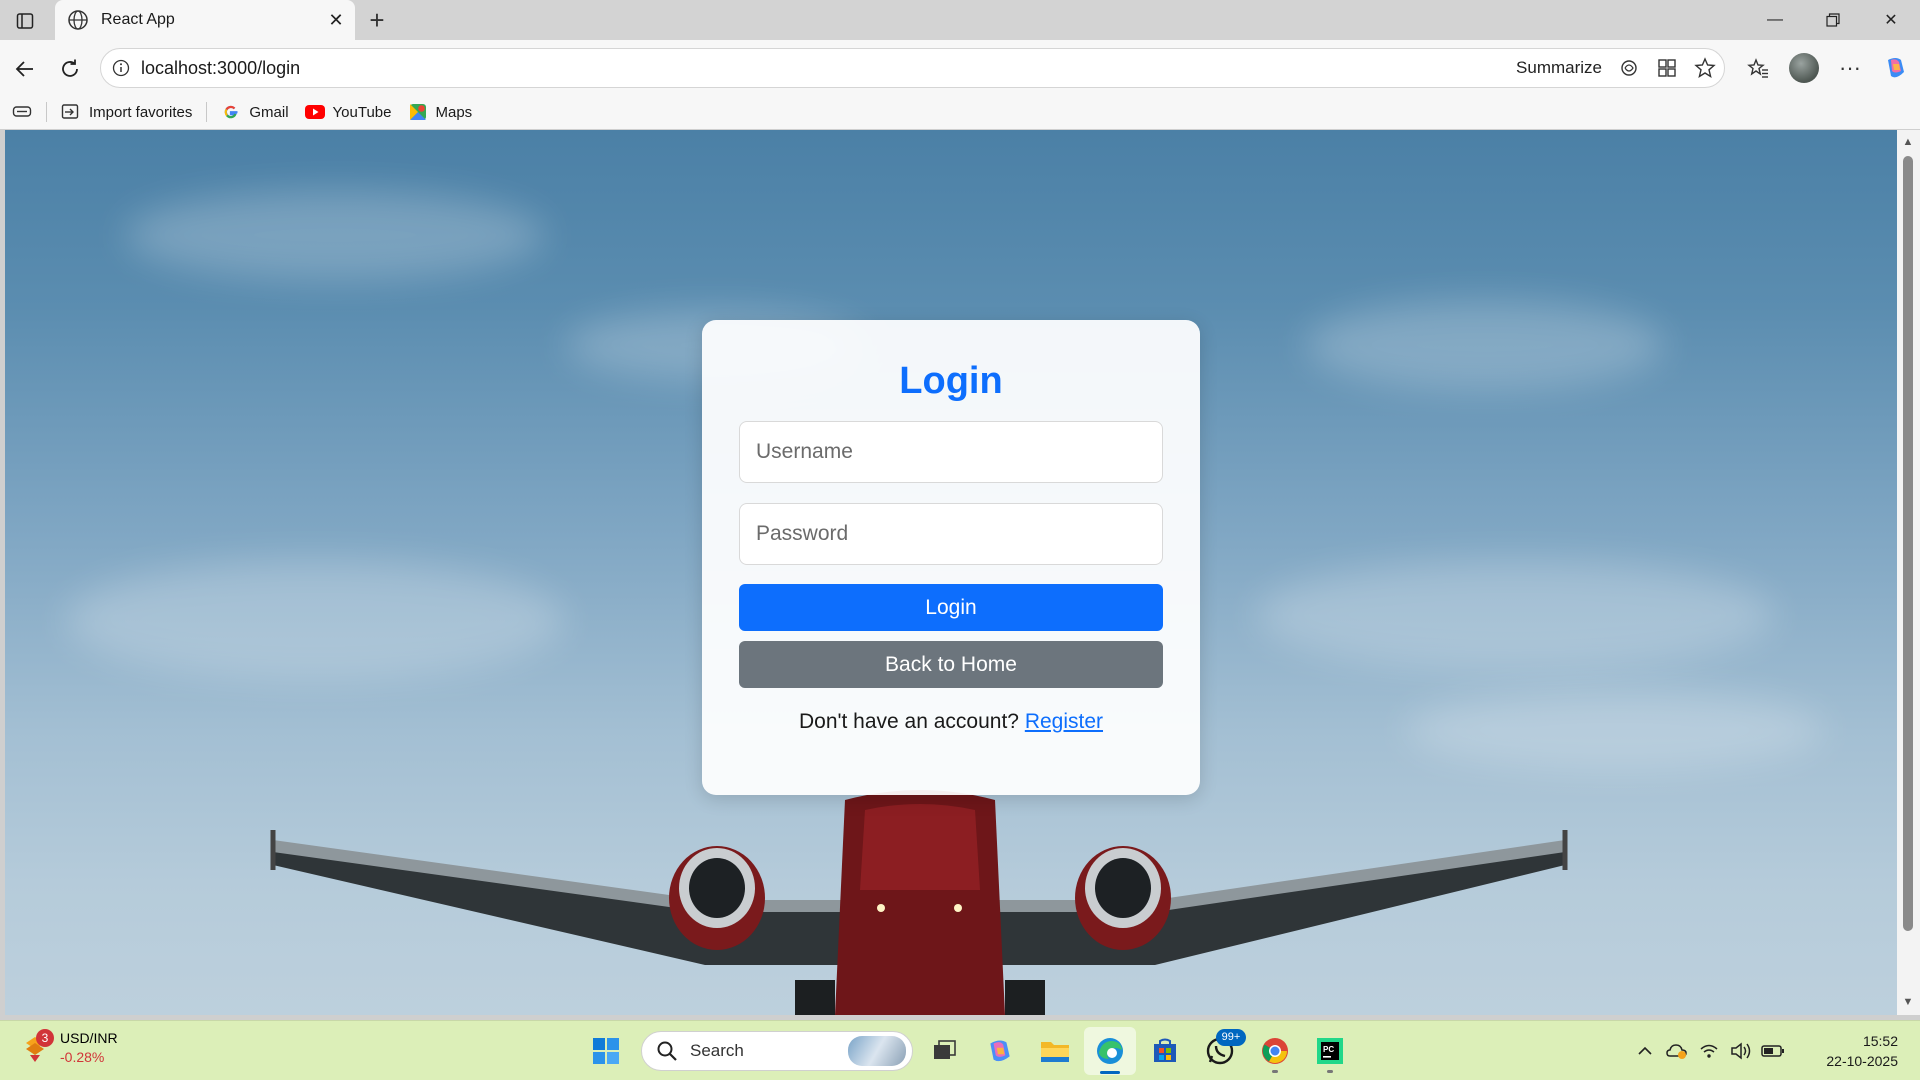 Image resolution: width=1920 pixels, height=1080 pixels. Describe the element at coordinates (828, 68) in the screenshot. I see `url-text: localhost:3000/login` at that location.